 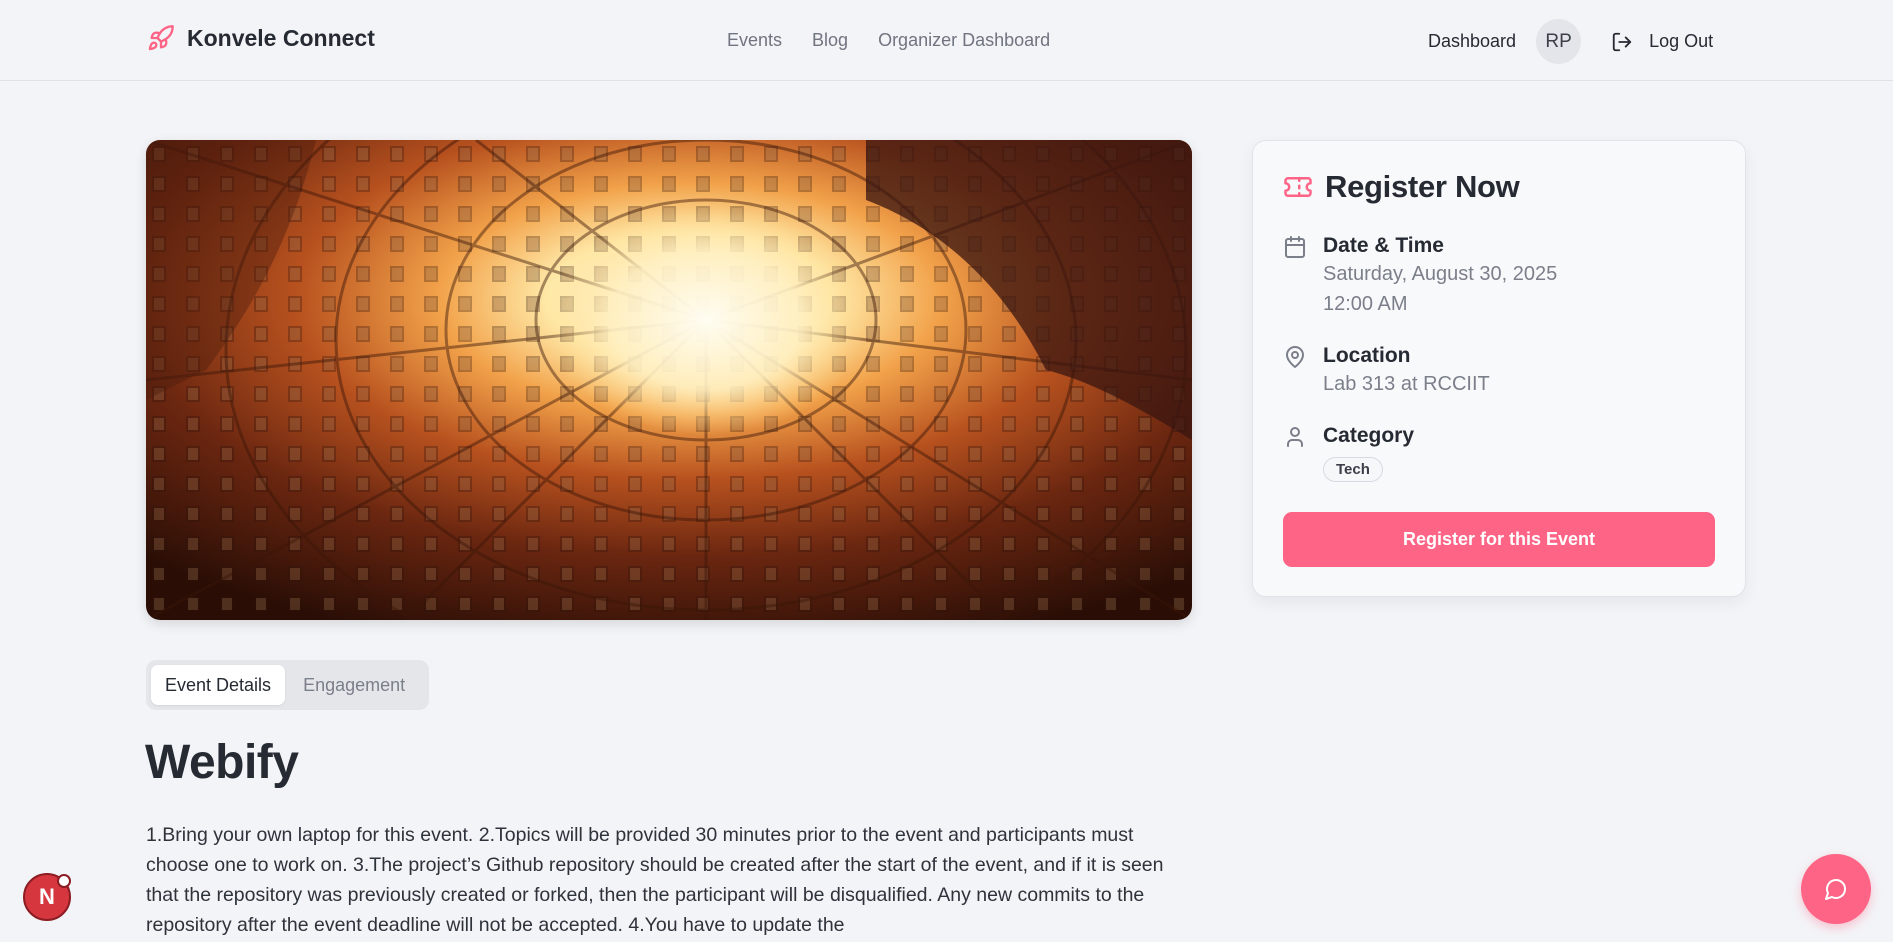 What do you see at coordinates (281, 37) in the screenshot?
I see `brand-name: Konvele Connect` at bounding box center [281, 37].